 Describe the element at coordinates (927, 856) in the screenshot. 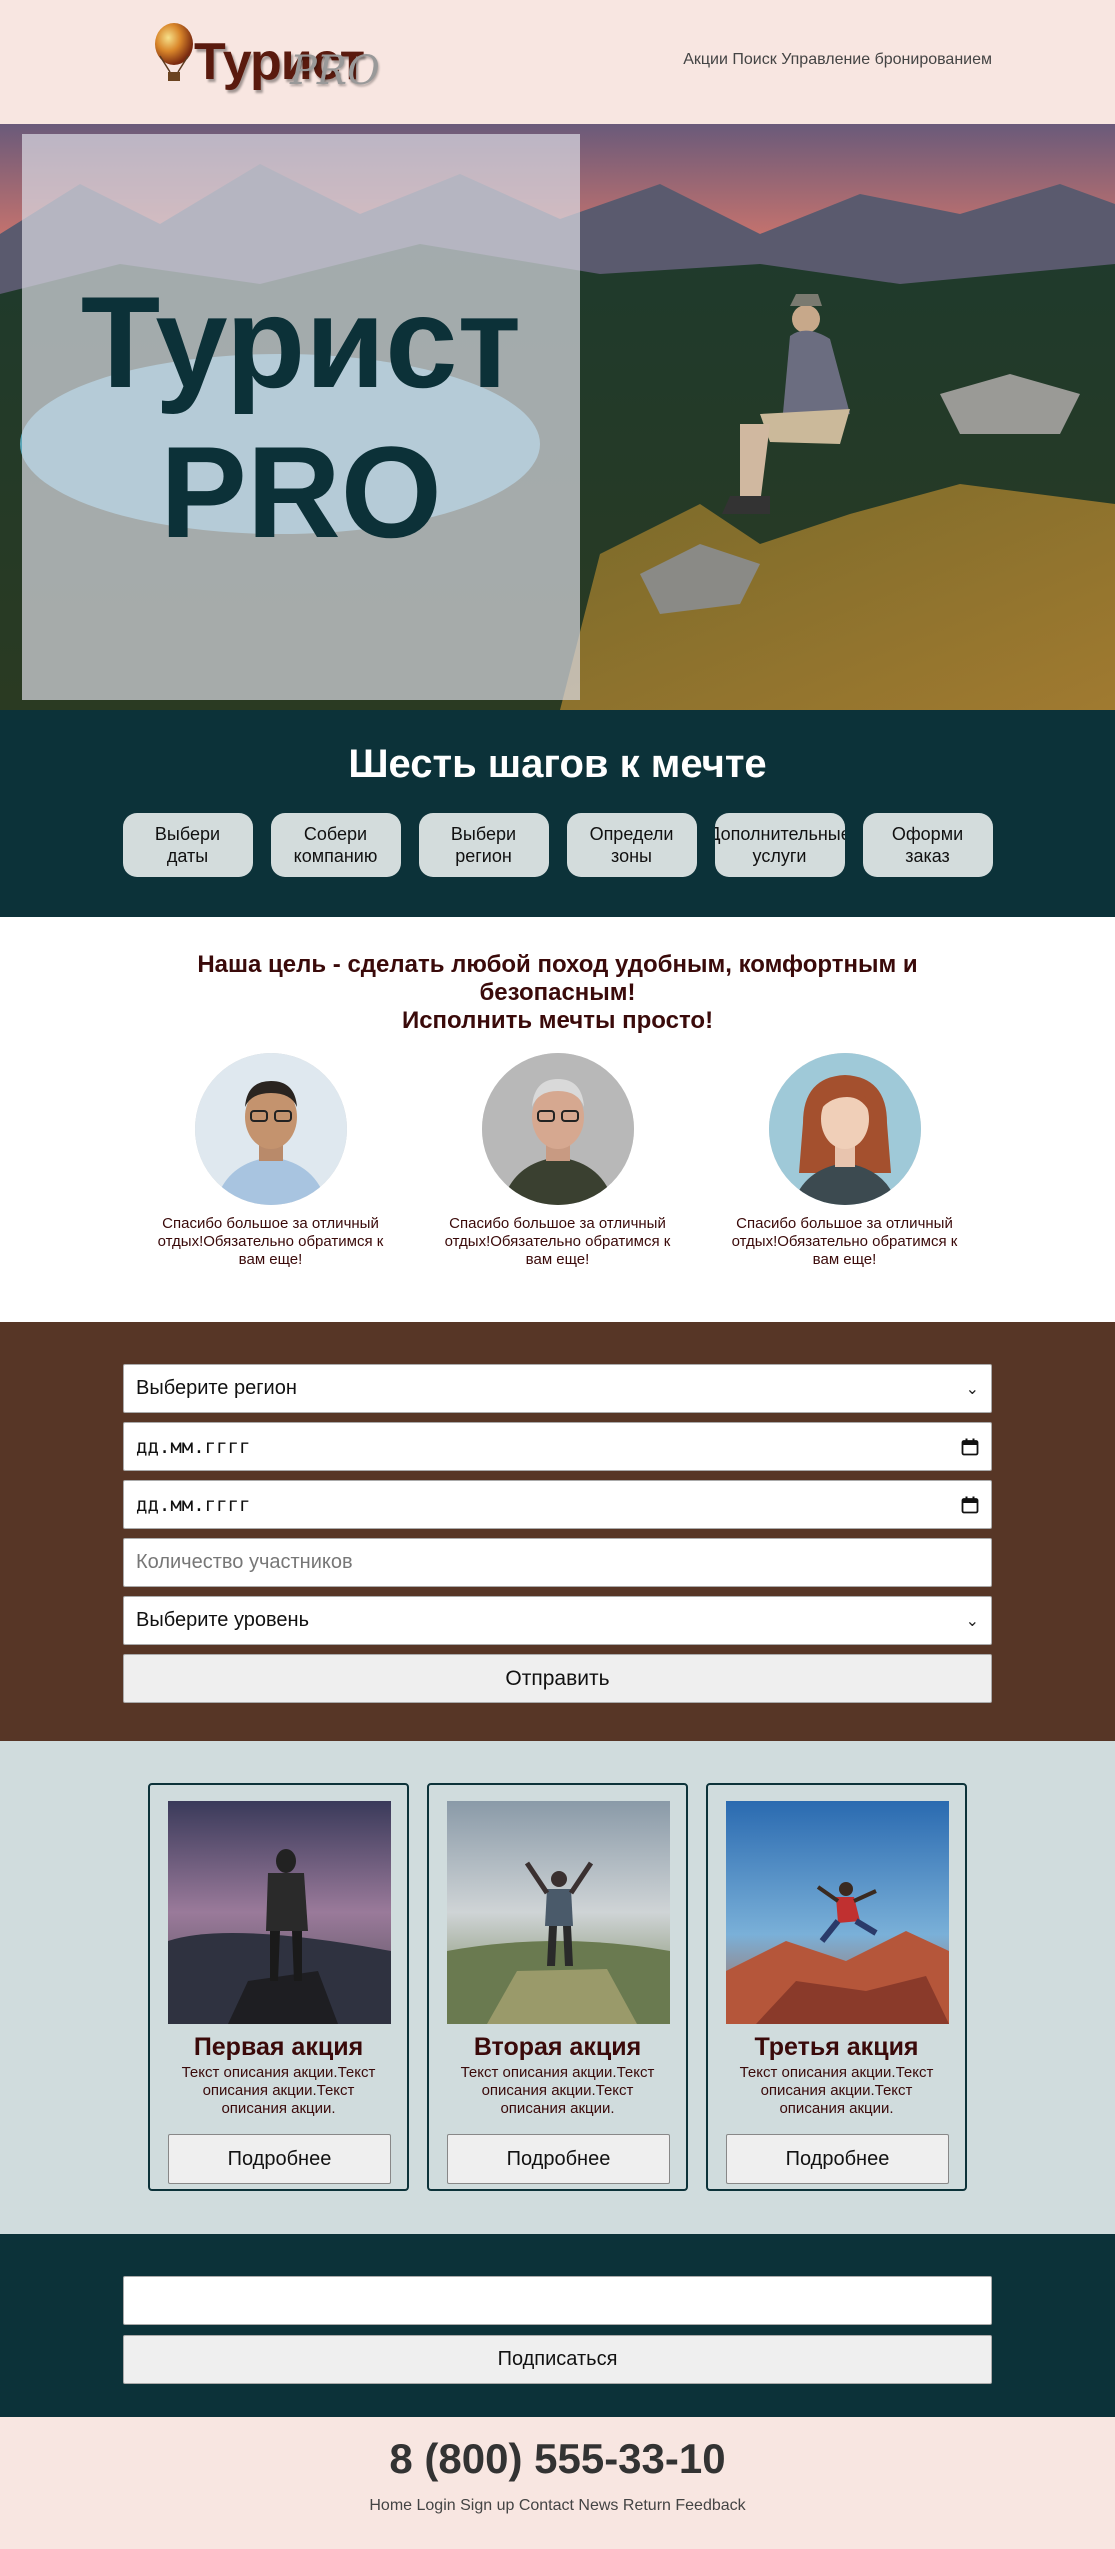

I see `step-label: заказ` at that location.